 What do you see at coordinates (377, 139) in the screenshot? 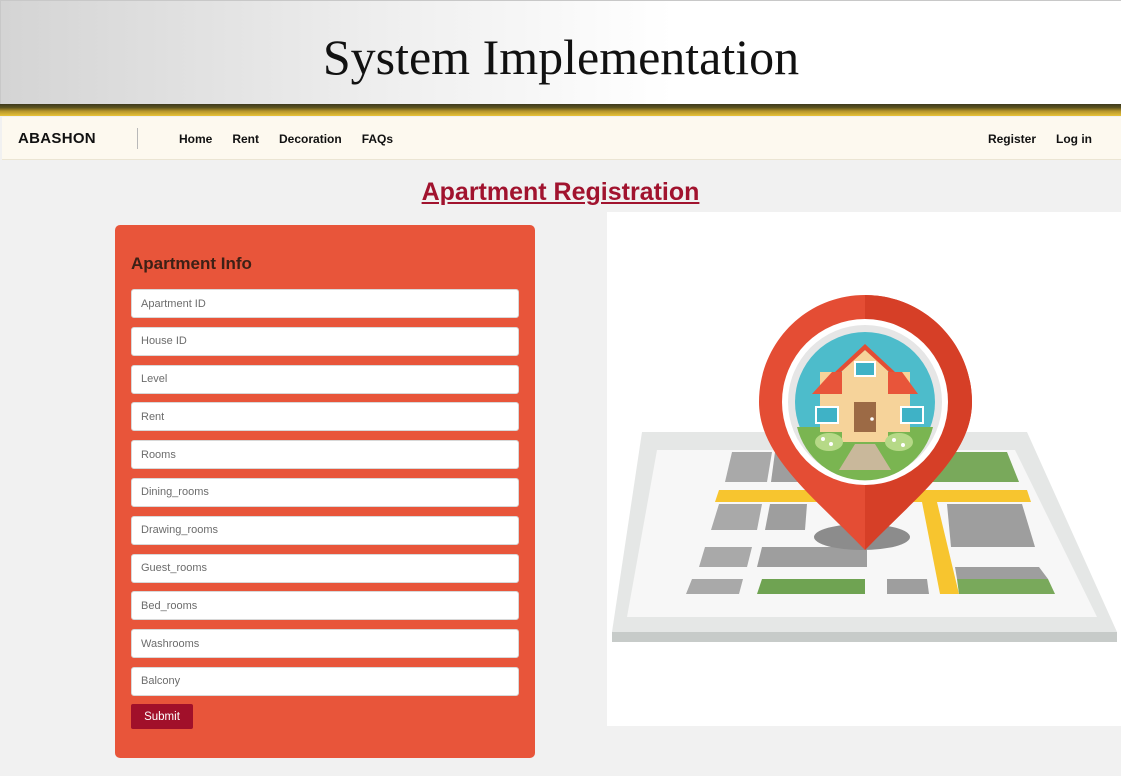
I see `nav-link-faqs: FAQs` at bounding box center [377, 139].